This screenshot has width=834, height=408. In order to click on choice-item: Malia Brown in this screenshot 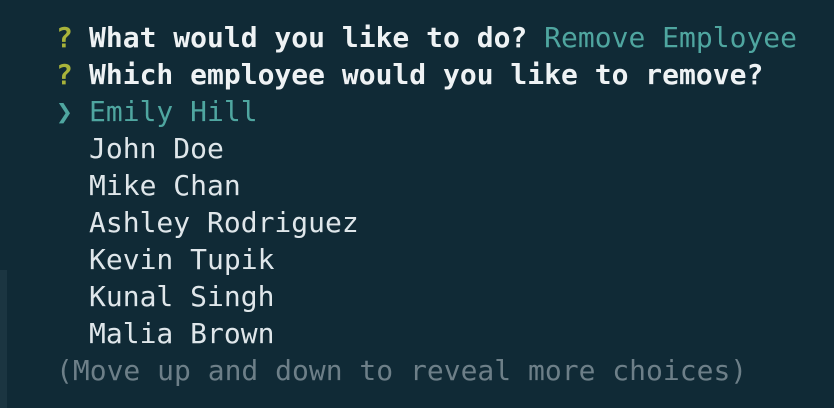, I will do `click(165, 333)`.